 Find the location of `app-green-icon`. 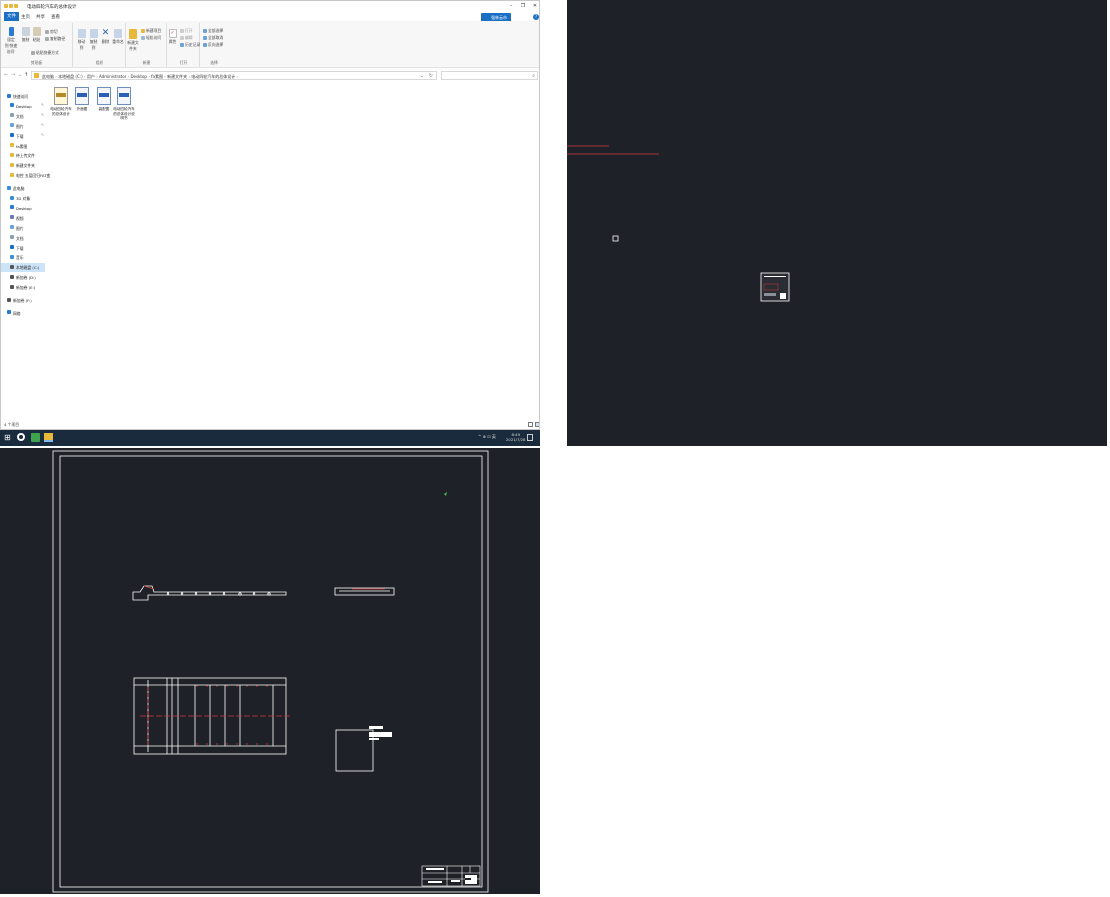

app-green-icon is located at coordinates (35, 437).